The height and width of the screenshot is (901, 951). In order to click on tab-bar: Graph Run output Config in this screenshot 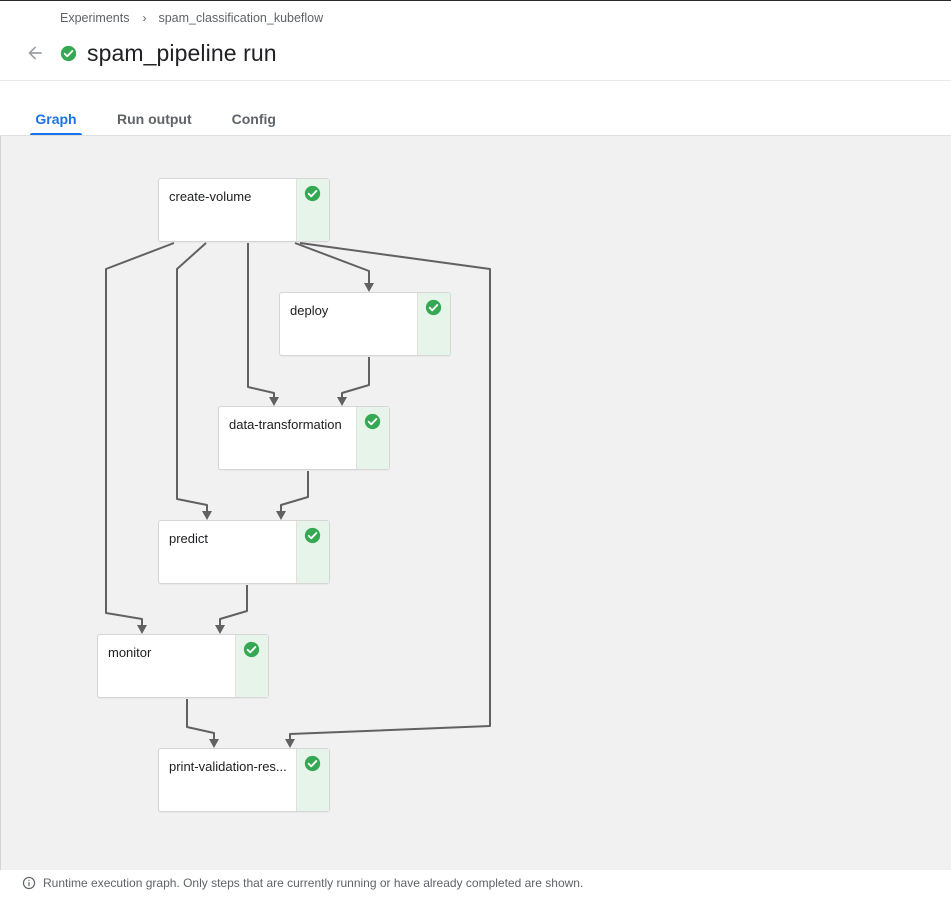, I will do `click(173, 117)`.